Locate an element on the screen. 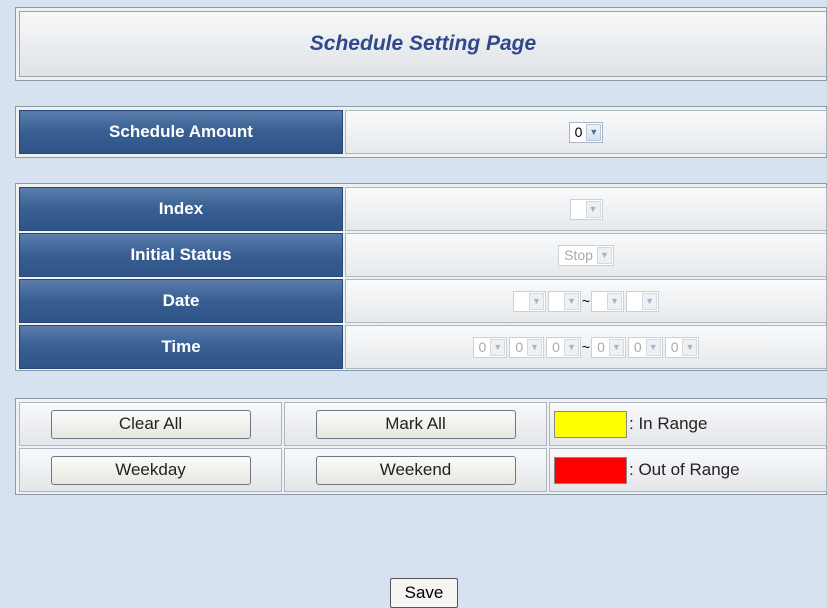 The image size is (827, 608). clear-all-cell: Clear All is located at coordinates (150, 424).